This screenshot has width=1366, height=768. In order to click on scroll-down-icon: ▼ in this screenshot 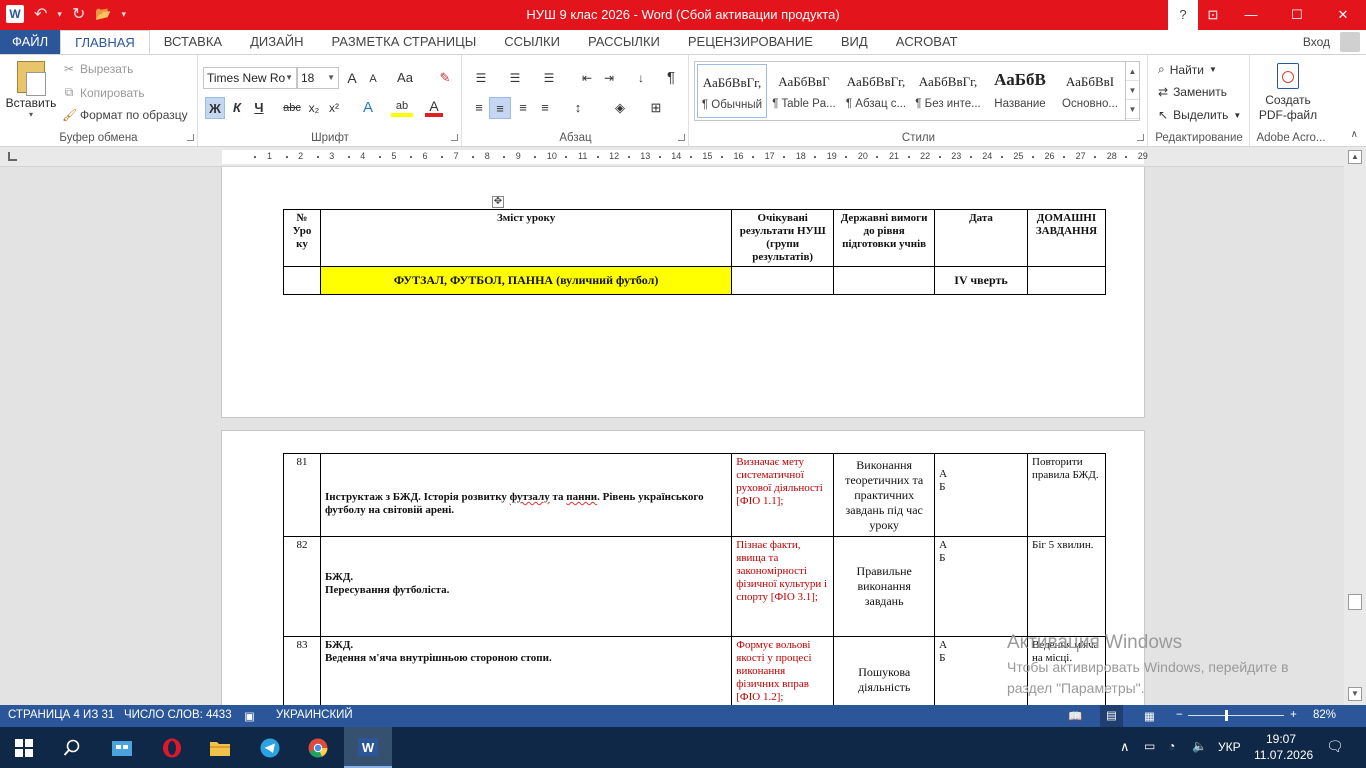, I will do `click(1355, 694)`.